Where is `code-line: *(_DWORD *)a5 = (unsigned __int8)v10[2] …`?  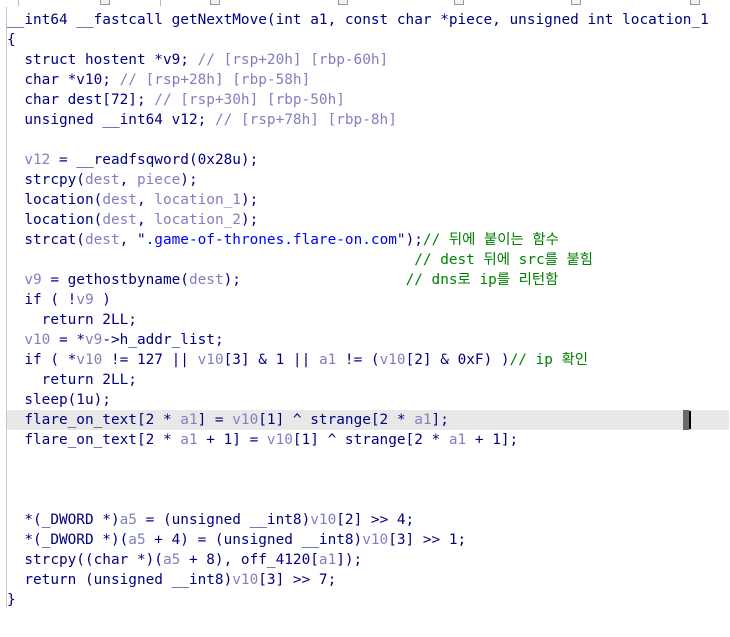
code-line: *(_DWORD *)a5 = (unsigned __int8)v10[2] … is located at coordinates (368, 520).